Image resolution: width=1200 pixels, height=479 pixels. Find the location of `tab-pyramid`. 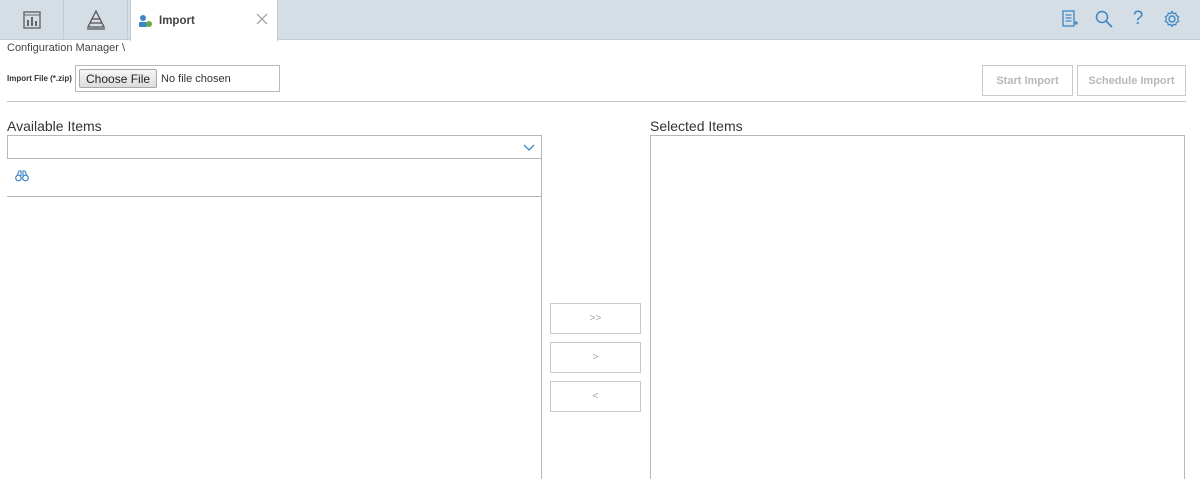

tab-pyramid is located at coordinates (96, 20).